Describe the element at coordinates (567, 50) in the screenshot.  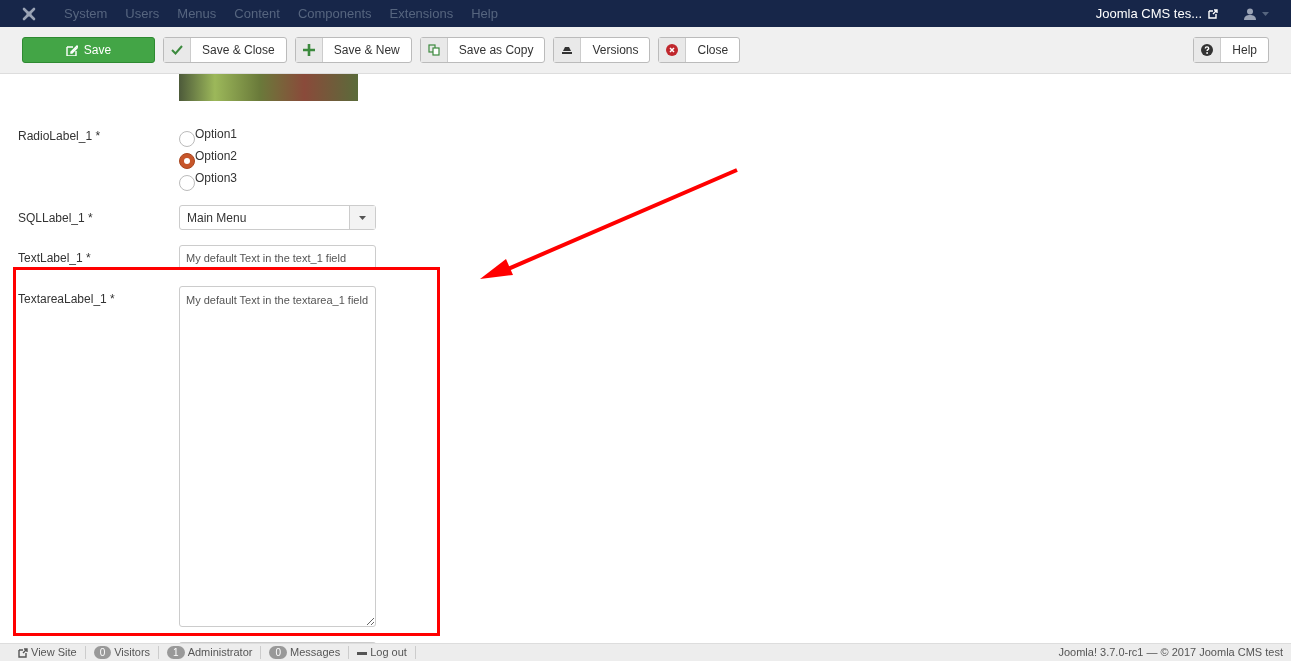
I see `archive-icon` at that location.